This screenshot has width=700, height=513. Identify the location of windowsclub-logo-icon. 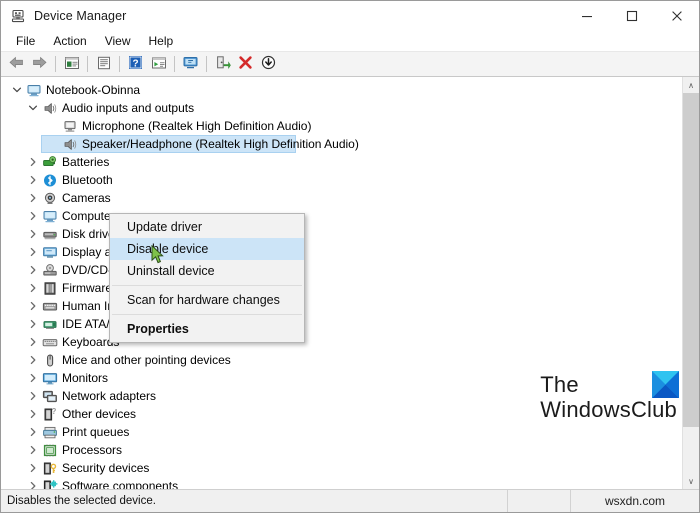
(665, 384).